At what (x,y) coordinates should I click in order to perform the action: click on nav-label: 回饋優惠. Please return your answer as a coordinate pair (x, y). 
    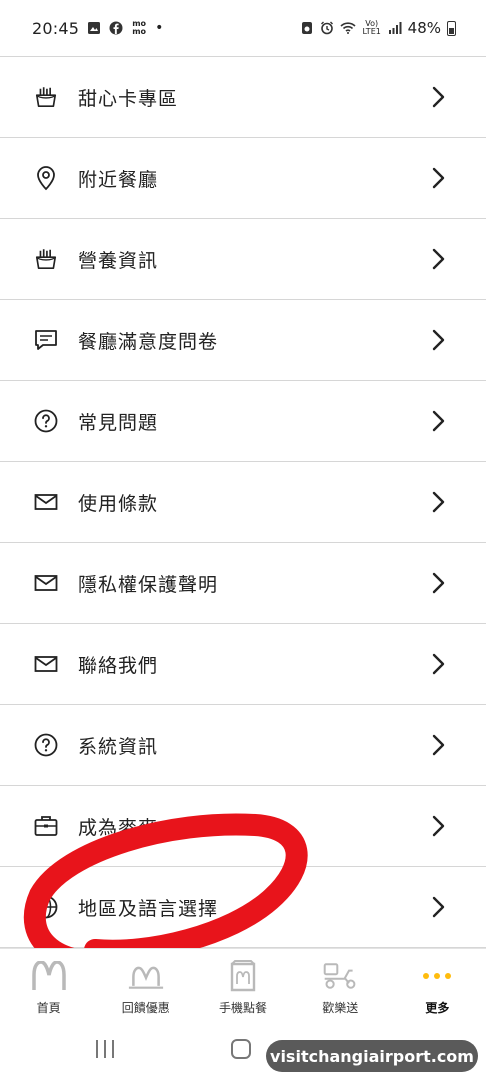
    Looking at the image, I should click on (145, 1008).